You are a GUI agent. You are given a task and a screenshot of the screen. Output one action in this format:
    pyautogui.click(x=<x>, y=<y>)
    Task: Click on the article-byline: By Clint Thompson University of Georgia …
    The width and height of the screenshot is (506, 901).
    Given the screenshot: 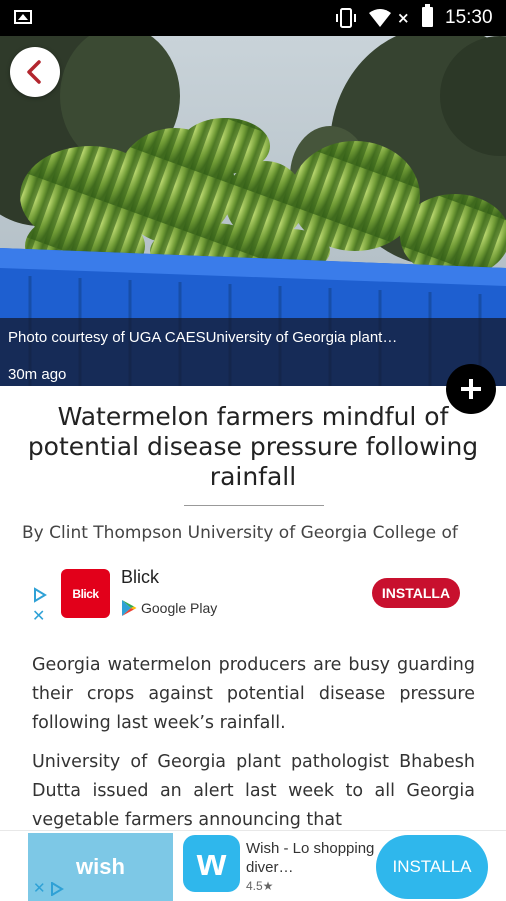 What is the action you would take?
    pyautogui.click(x=240, y=533)
    